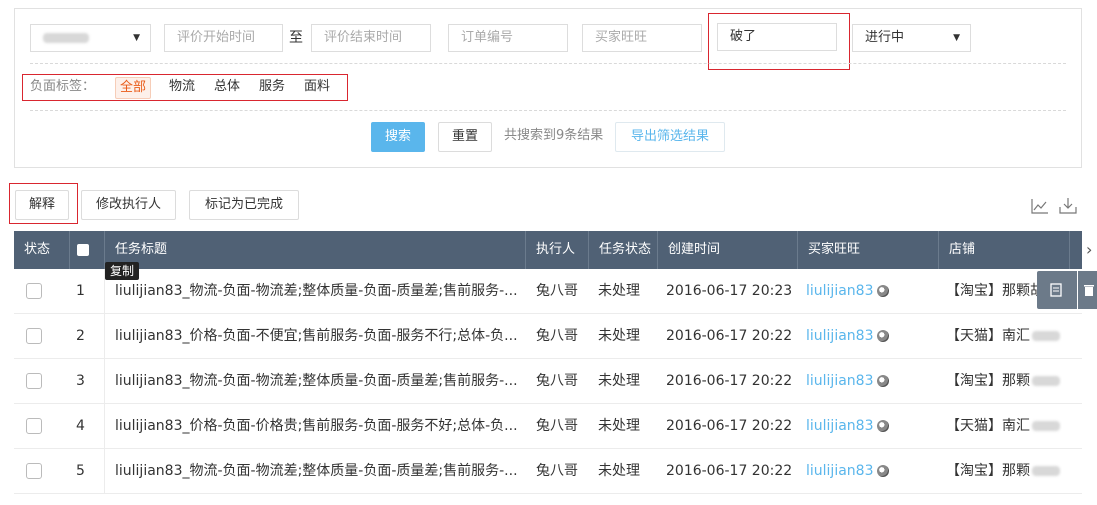 Image resolution: width=1097 pixels, height=505 pixels. What do you see at coordinates (272, 87) in the screenshot?
I see `neg-tag-service: 服务` at bounding box center [272, 87].